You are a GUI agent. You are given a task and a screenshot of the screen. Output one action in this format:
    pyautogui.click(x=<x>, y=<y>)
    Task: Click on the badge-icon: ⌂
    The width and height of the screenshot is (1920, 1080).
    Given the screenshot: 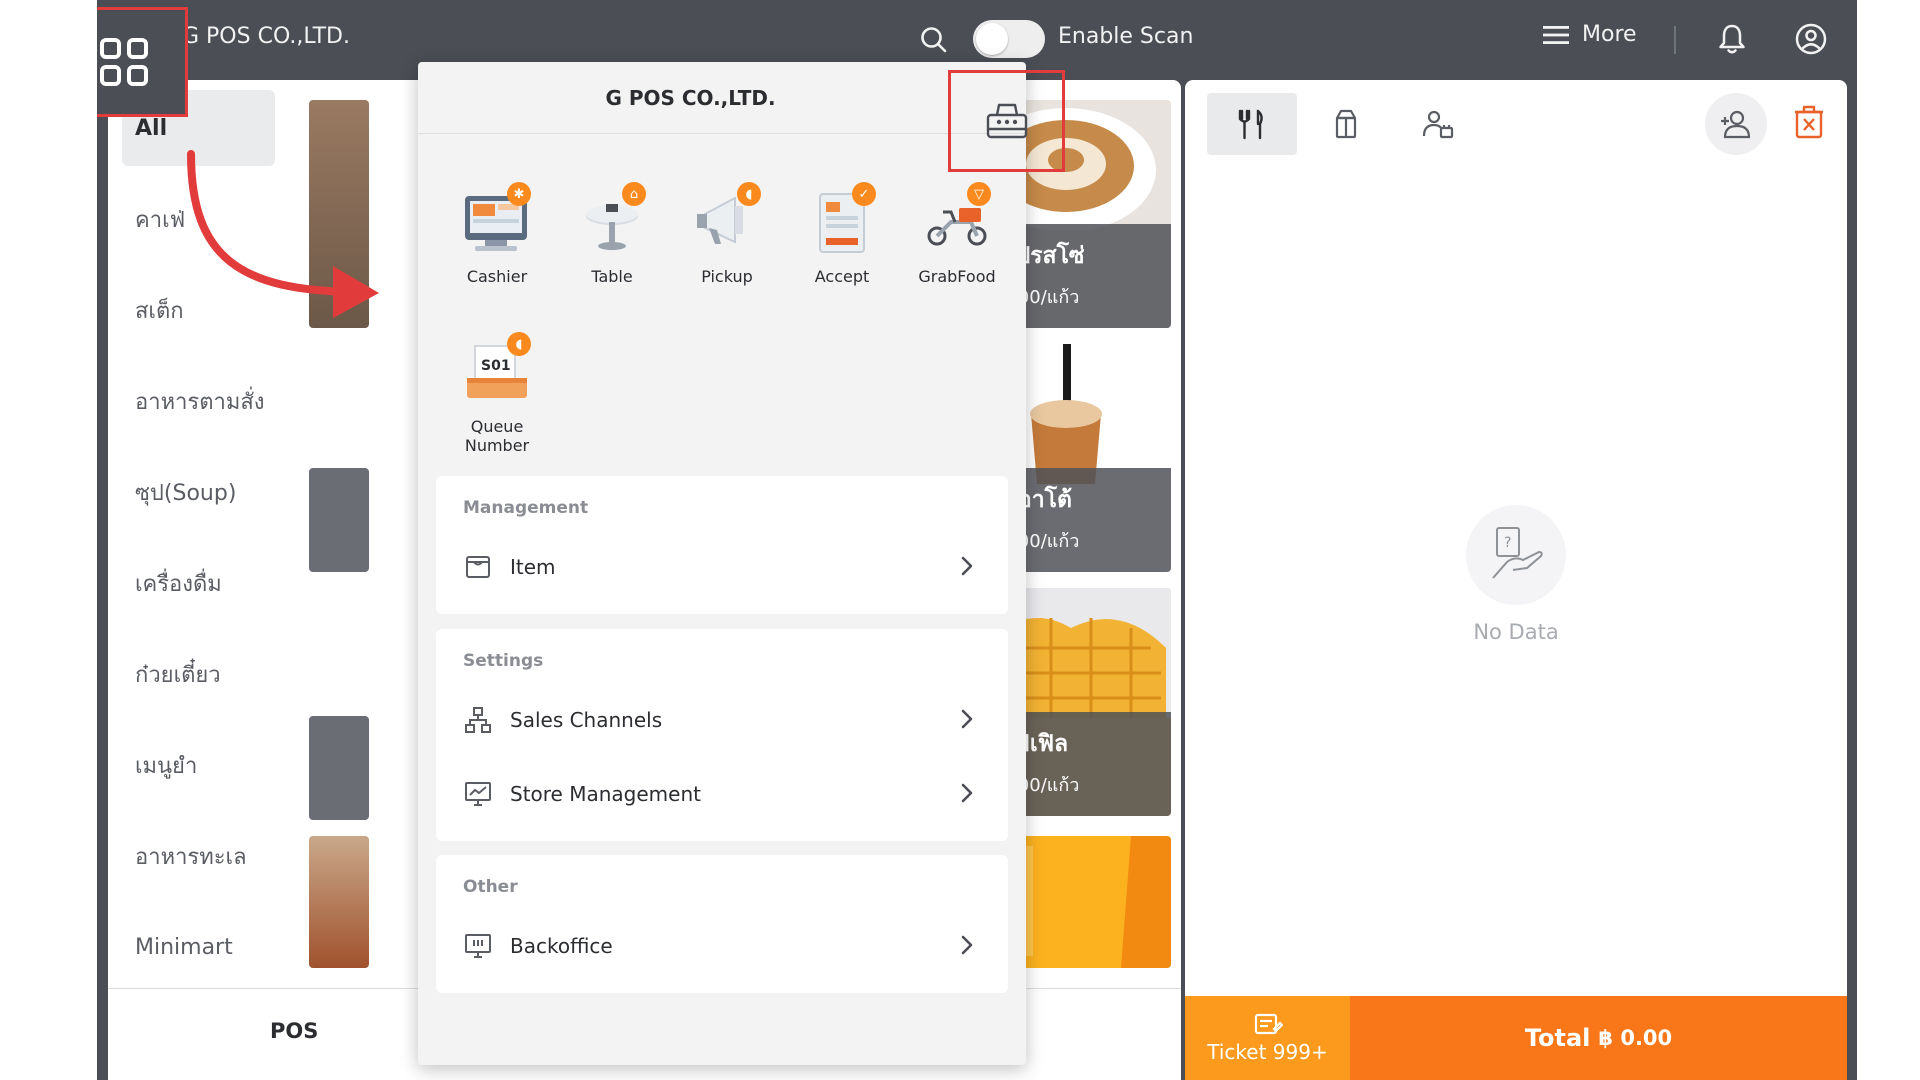 What is the action you would take?
    pyautogui.click(x=634, y=194)
    